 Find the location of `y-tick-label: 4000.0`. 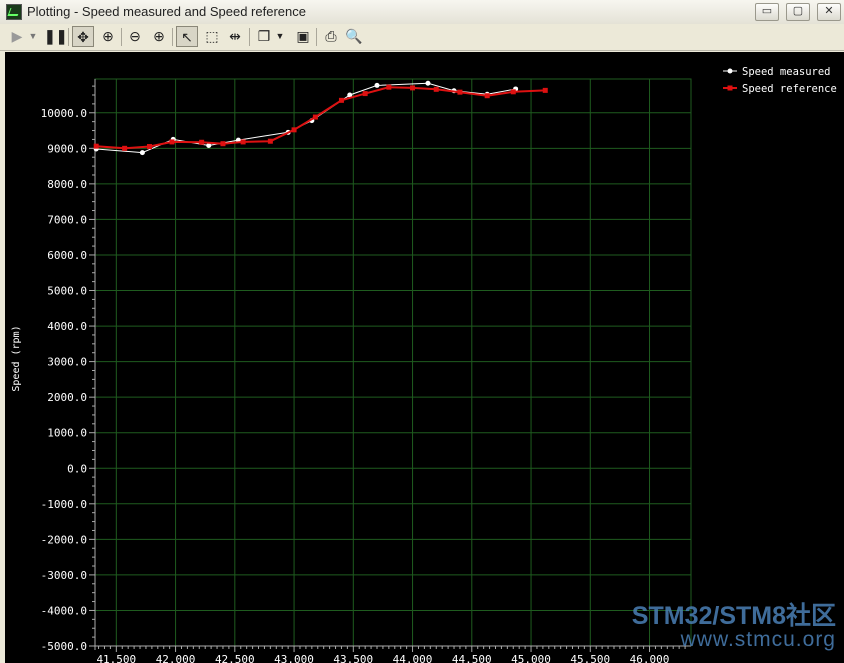

y-tick-label: 4000.0 is located at coordinates (67, 326).